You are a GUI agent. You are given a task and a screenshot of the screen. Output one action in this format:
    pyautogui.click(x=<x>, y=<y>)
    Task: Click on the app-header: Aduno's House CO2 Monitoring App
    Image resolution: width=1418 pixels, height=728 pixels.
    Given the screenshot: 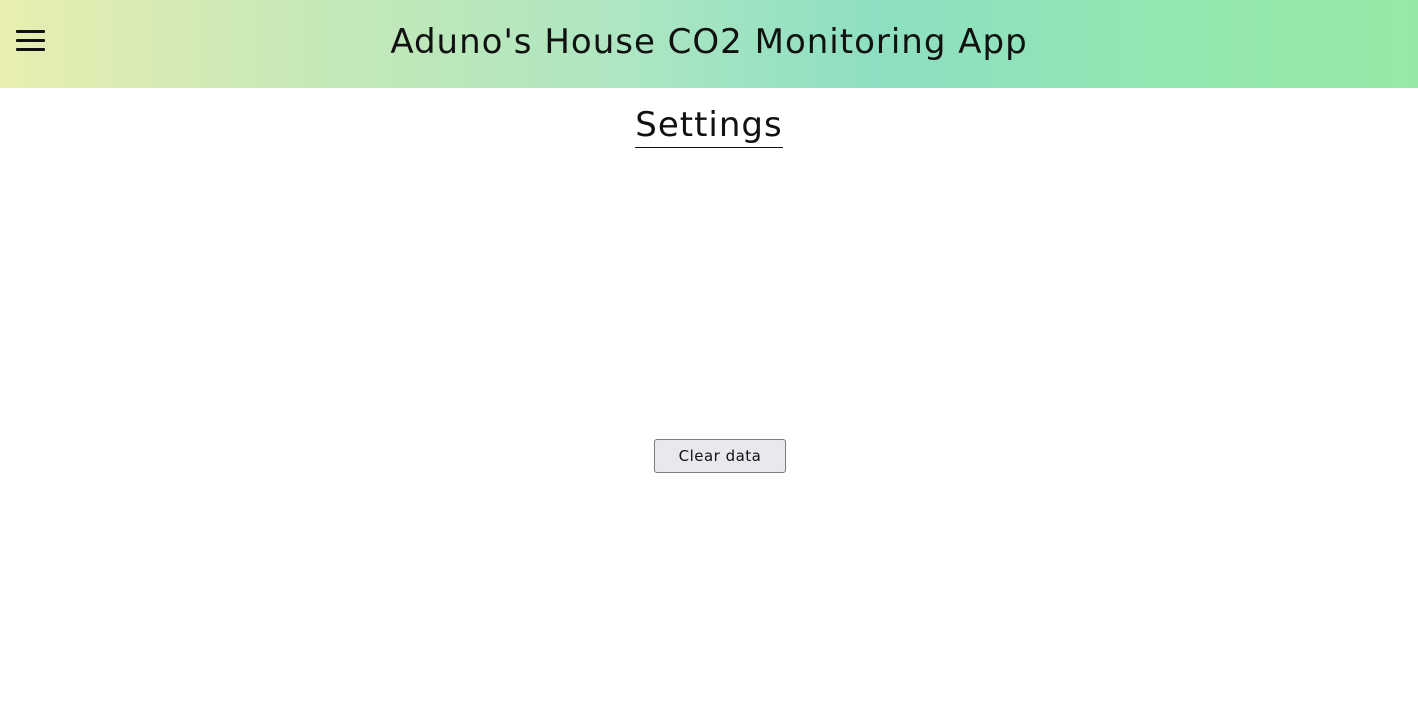 What is the action you would take?
    pyautogui.click(x=709, y=44)
    